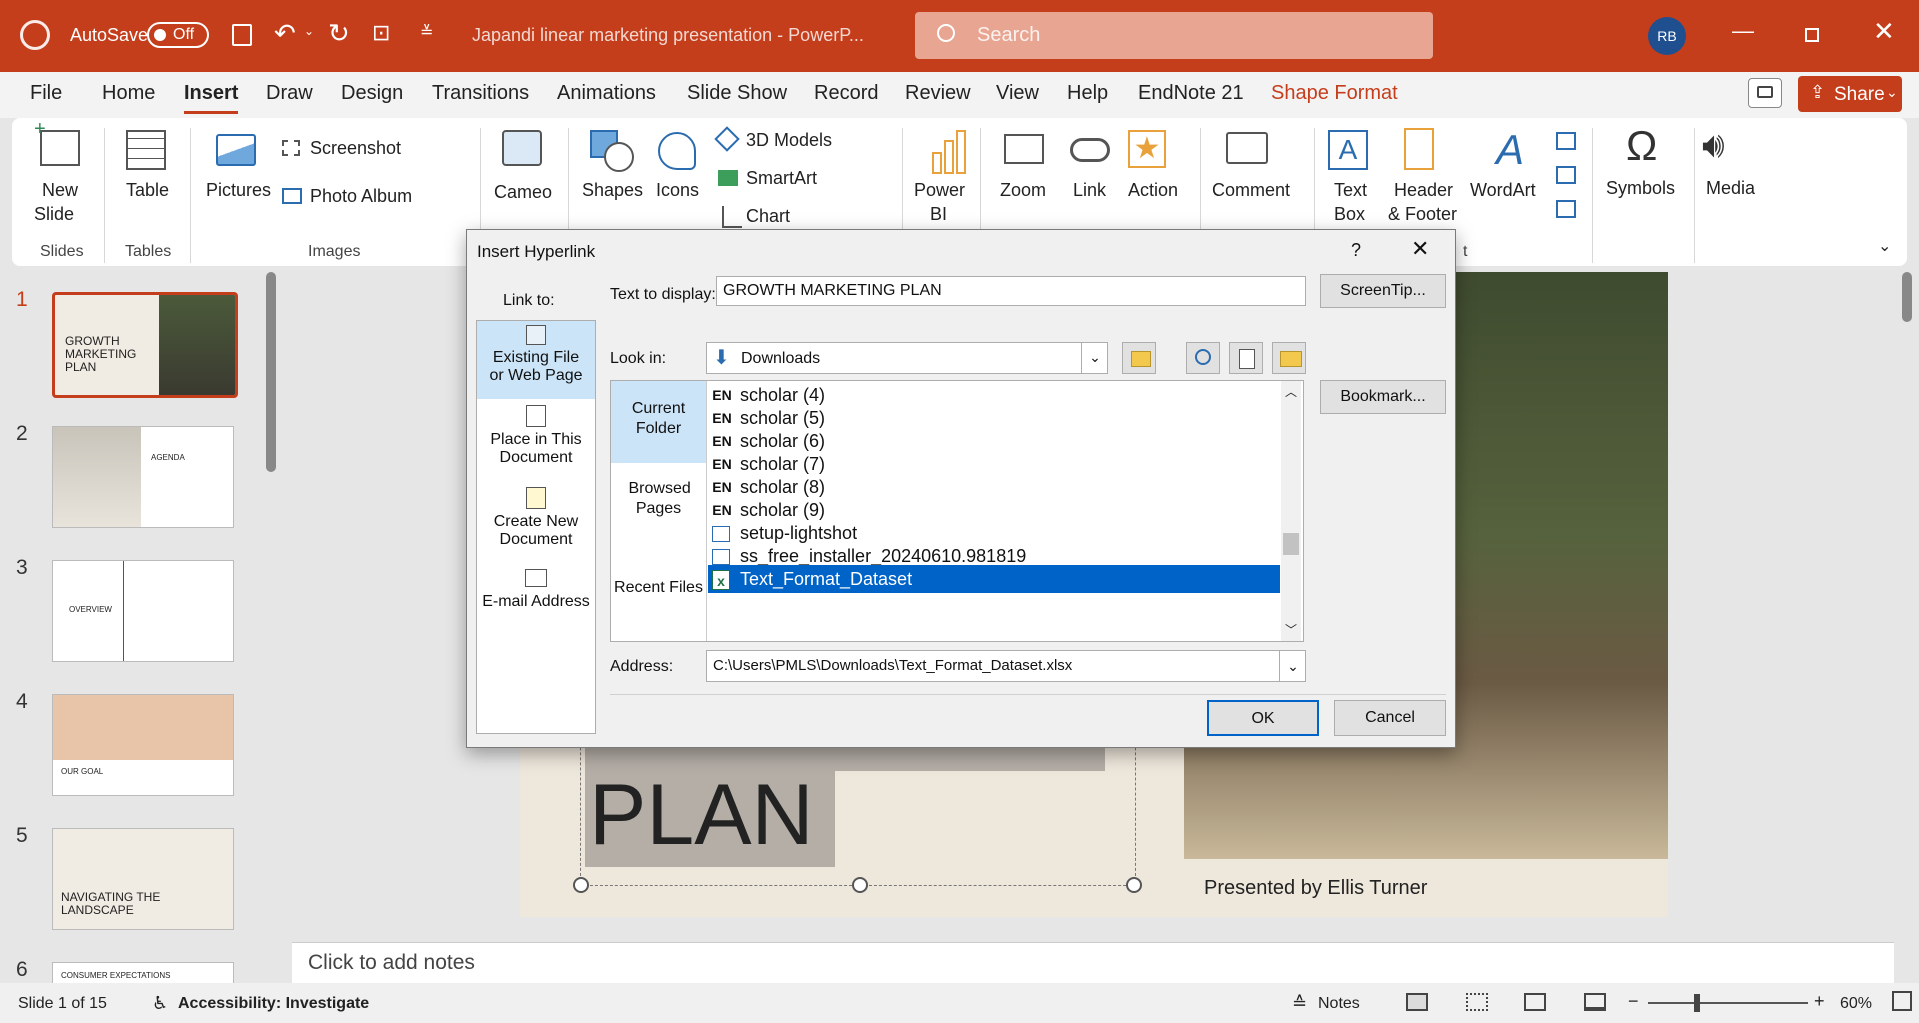  I want to click on chart-label: Chart, so click(768, 216).